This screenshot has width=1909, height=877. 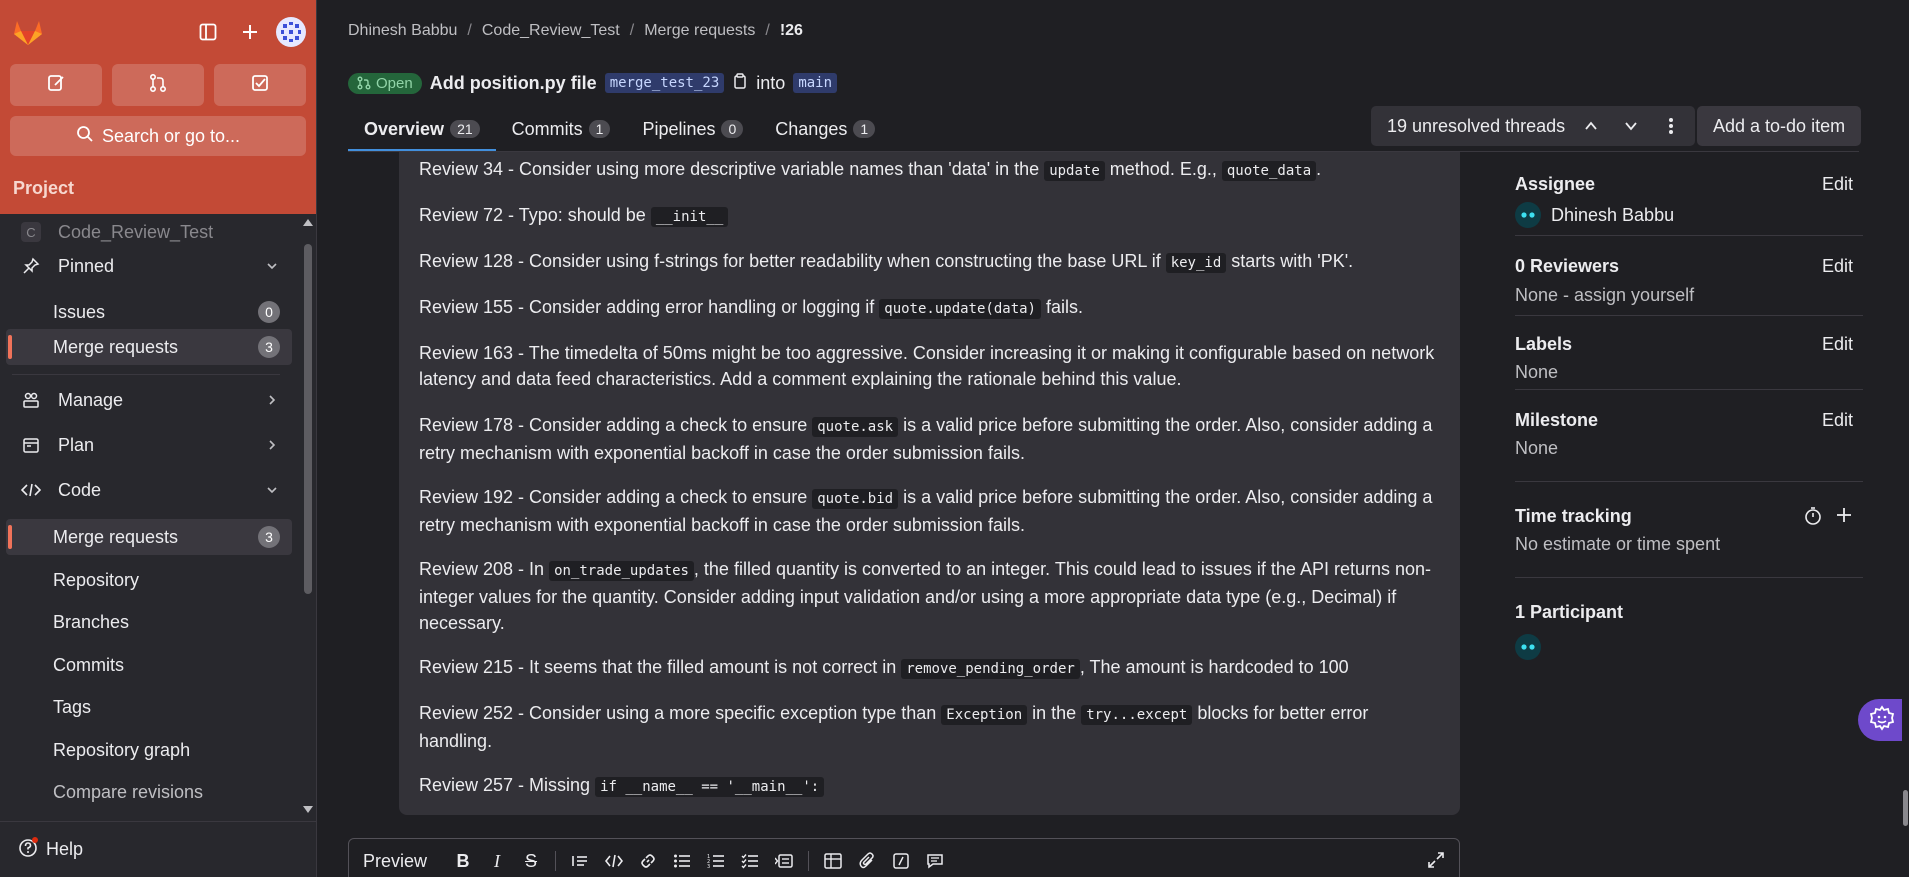 What do you see at coordinates (31, 400) in the screenshot?
I see `manage-icon` at bounding box center [31, 400].